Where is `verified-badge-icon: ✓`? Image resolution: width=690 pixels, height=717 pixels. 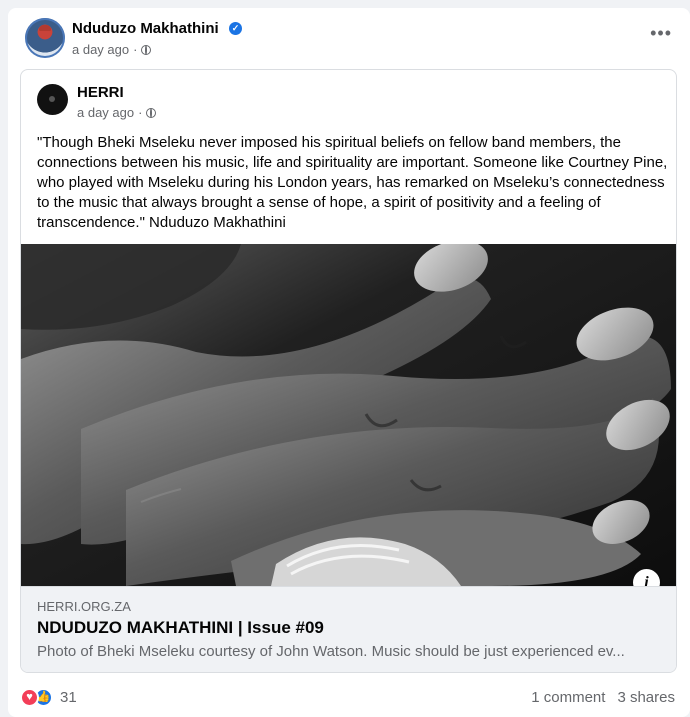 verified-badge-icon: ✓ is located at coordinates (235, 28).